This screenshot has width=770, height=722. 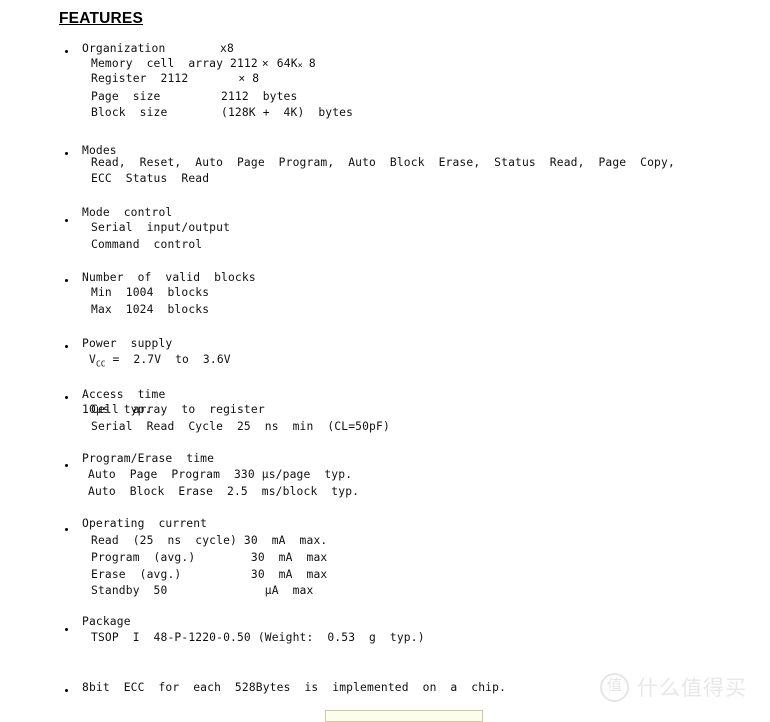 What do you see at coordinates (220, 474) in the screenshot?
I see `program-erase-auto-page-program: Auto Page Program 330 µs/page typ.` at bounding box center [220, 474].